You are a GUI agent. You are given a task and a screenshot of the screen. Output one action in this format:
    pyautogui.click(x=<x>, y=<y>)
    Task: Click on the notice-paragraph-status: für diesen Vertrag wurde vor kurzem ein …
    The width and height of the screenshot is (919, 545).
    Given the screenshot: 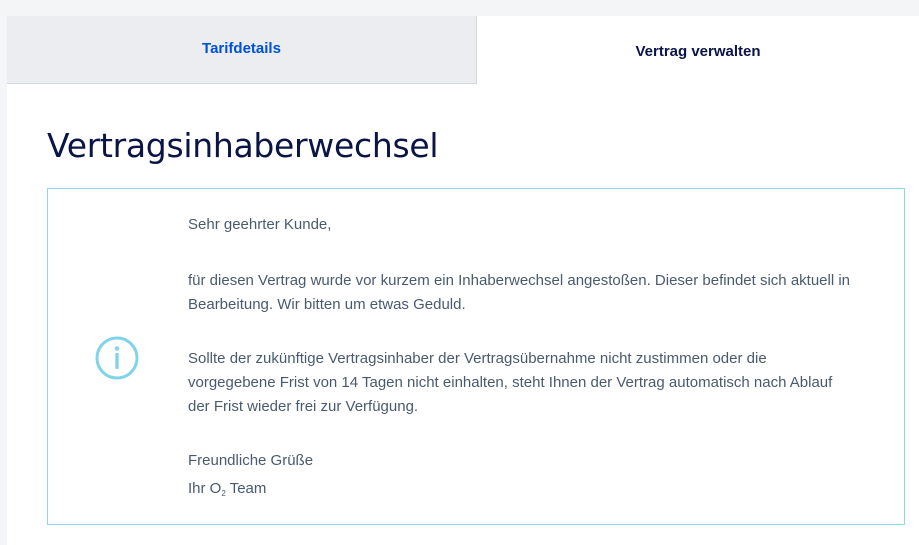 What is the action you would take?
    pyautogui.click(x=519, y=292)
    